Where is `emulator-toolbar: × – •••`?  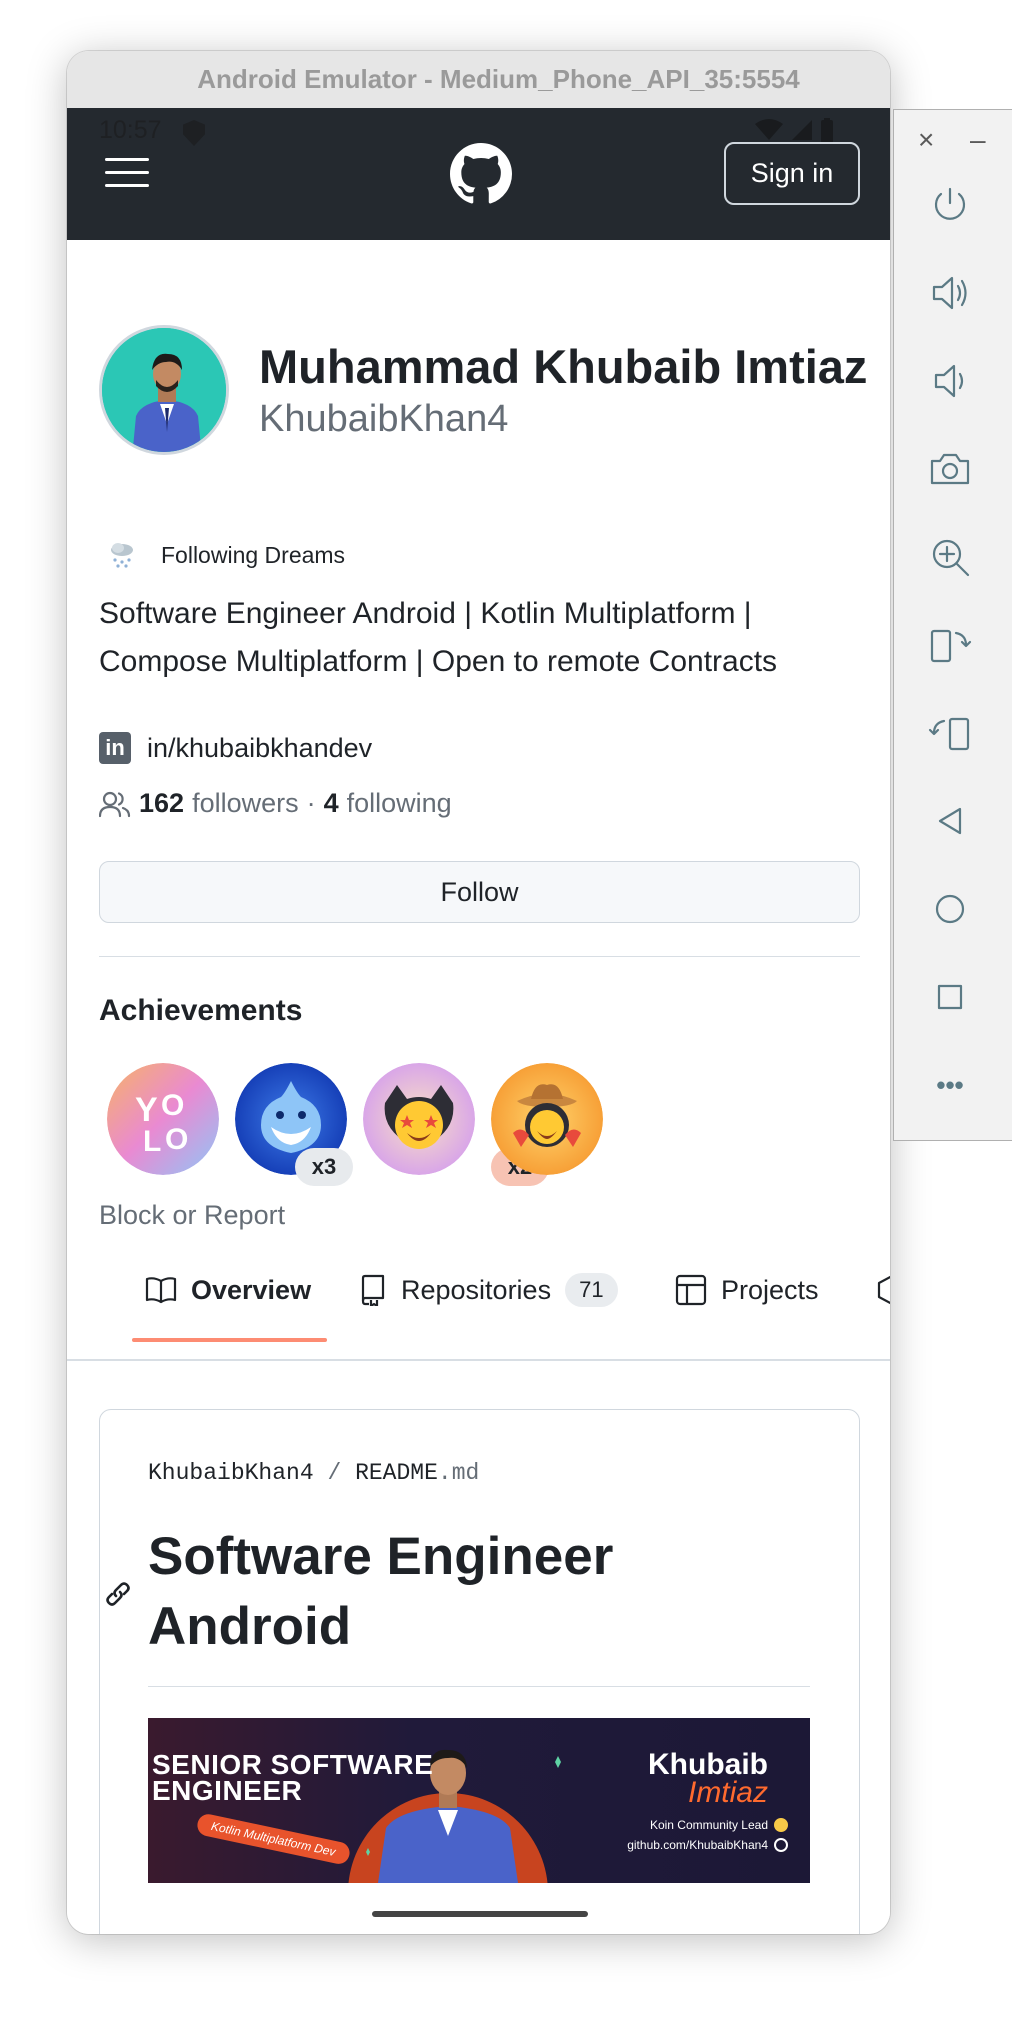 emulator-toolbar: × – ••• is located at coordinates (952, 625).